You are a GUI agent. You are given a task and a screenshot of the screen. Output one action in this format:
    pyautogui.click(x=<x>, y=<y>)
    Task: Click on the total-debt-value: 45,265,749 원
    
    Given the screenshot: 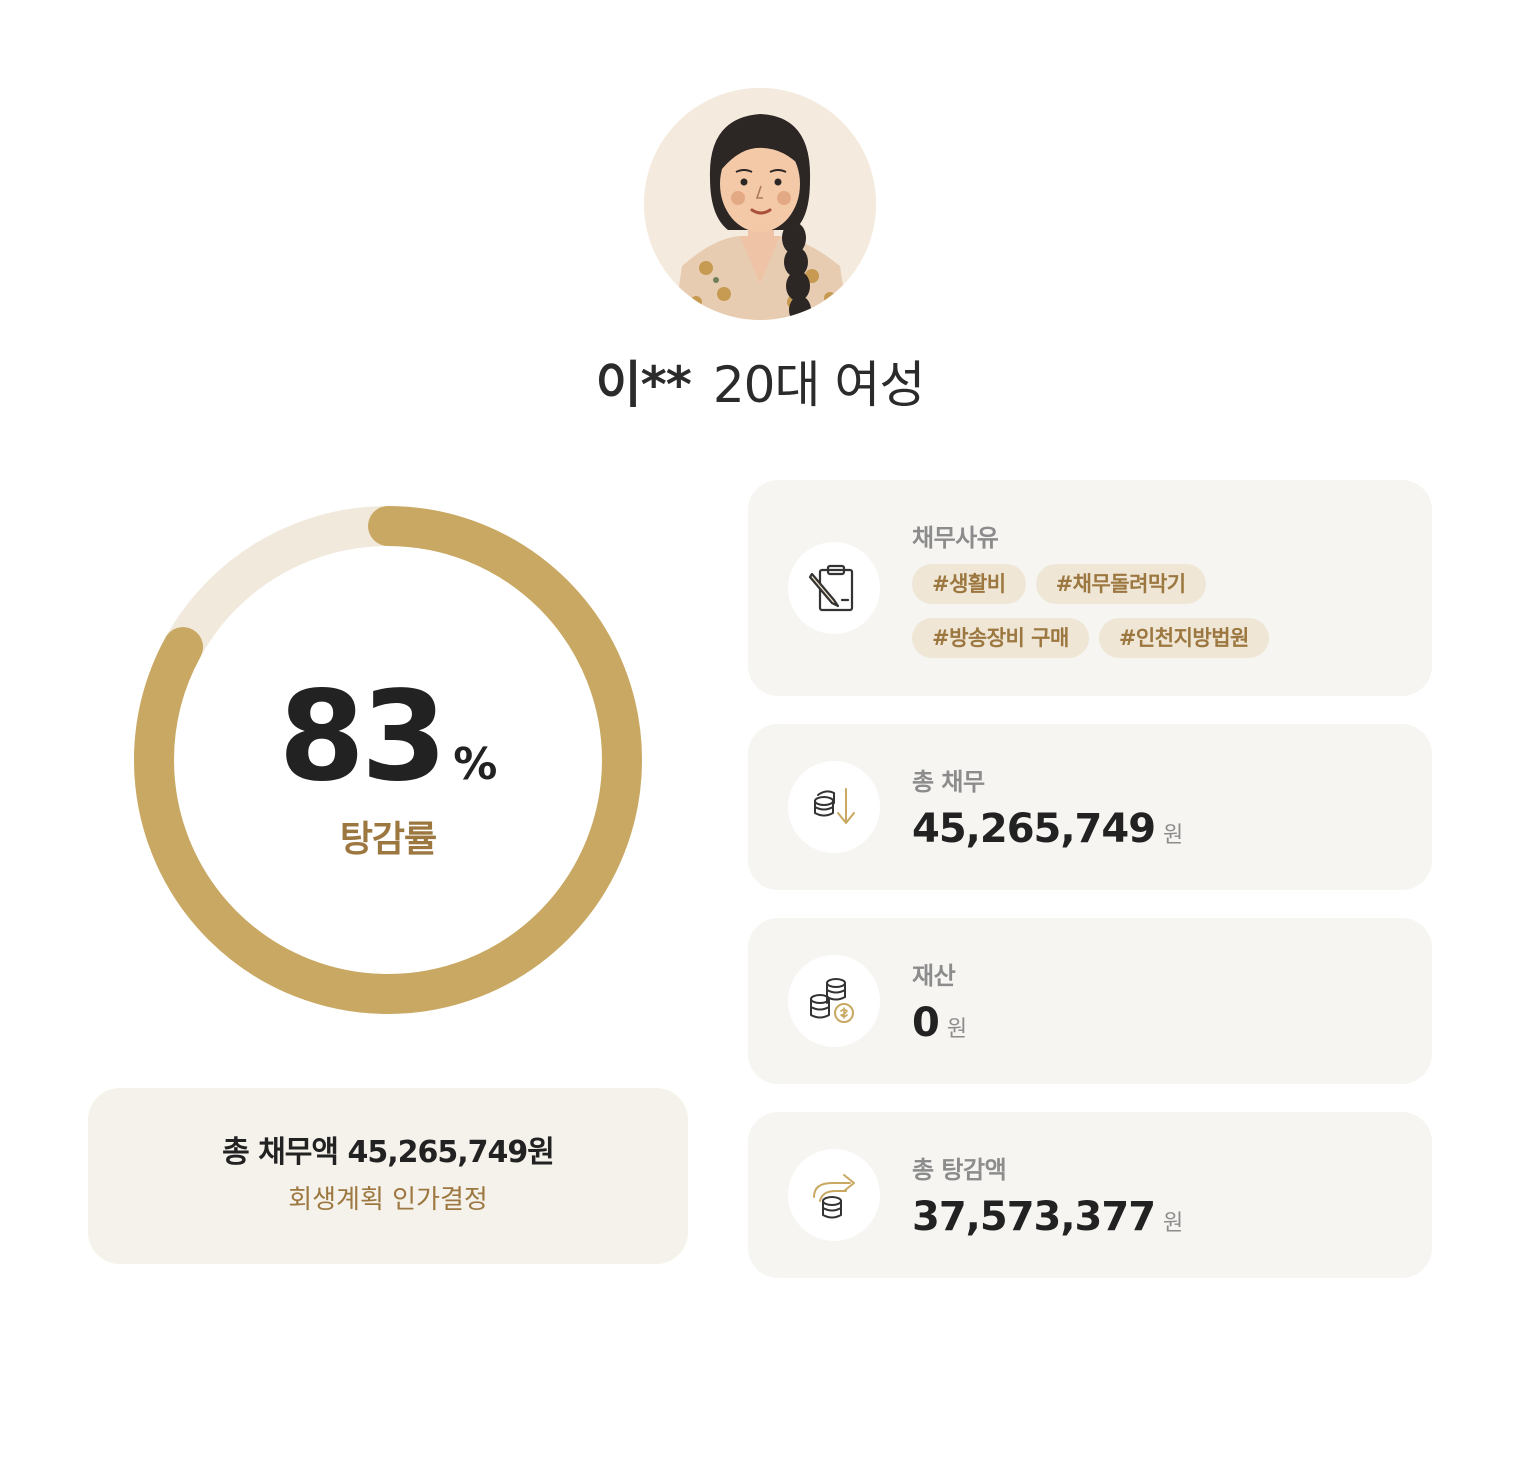 What is the action you would take?
    pyautogui.click(x=1047, y=829)
    